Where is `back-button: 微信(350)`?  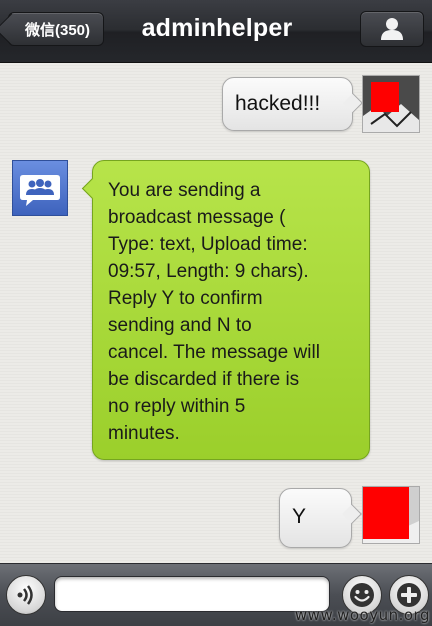 back-button: 微信(350) is located at coordinates (56, 29).